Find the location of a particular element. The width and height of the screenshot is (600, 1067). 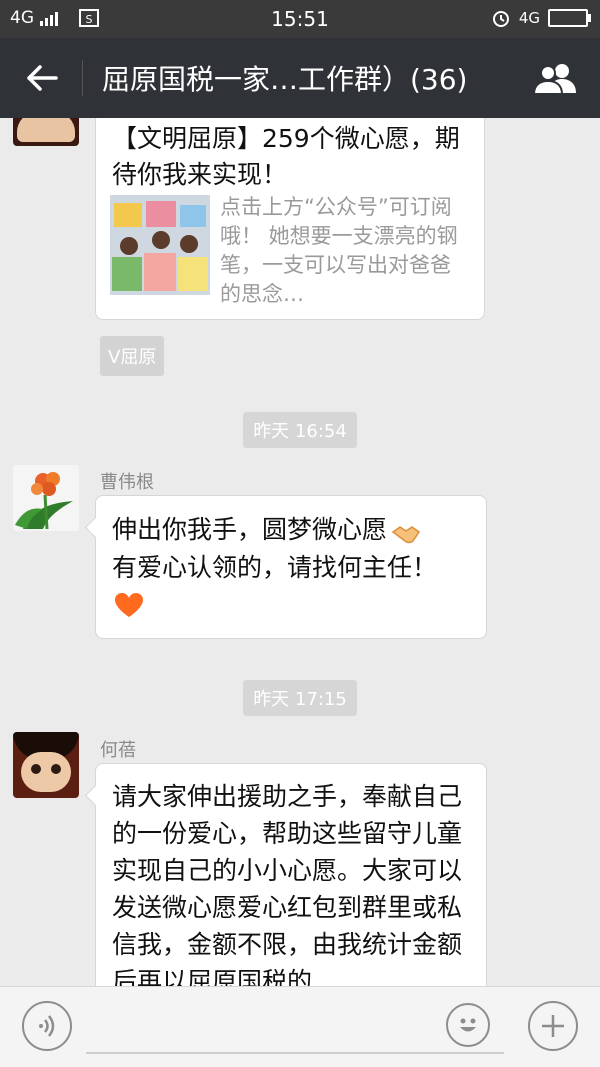

chat-header: 屈原国税一家…工作群）(36) is located at coordinates (300, 78).